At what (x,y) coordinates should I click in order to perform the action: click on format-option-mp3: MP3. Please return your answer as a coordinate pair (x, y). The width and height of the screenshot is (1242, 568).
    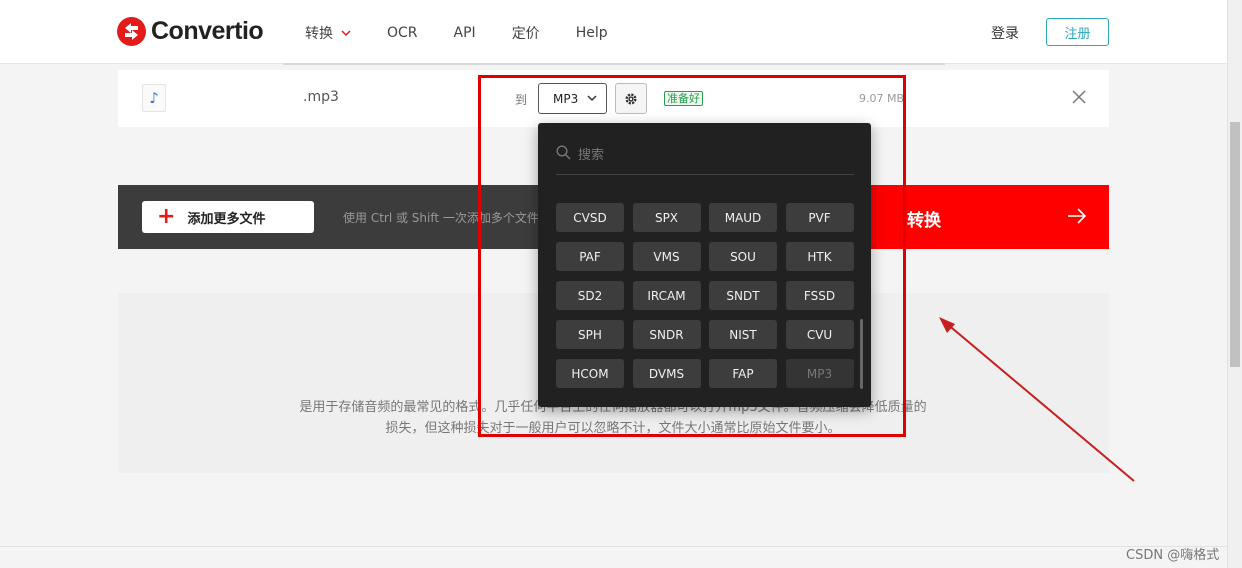
    Looking at the image, I should click on (819, 373).